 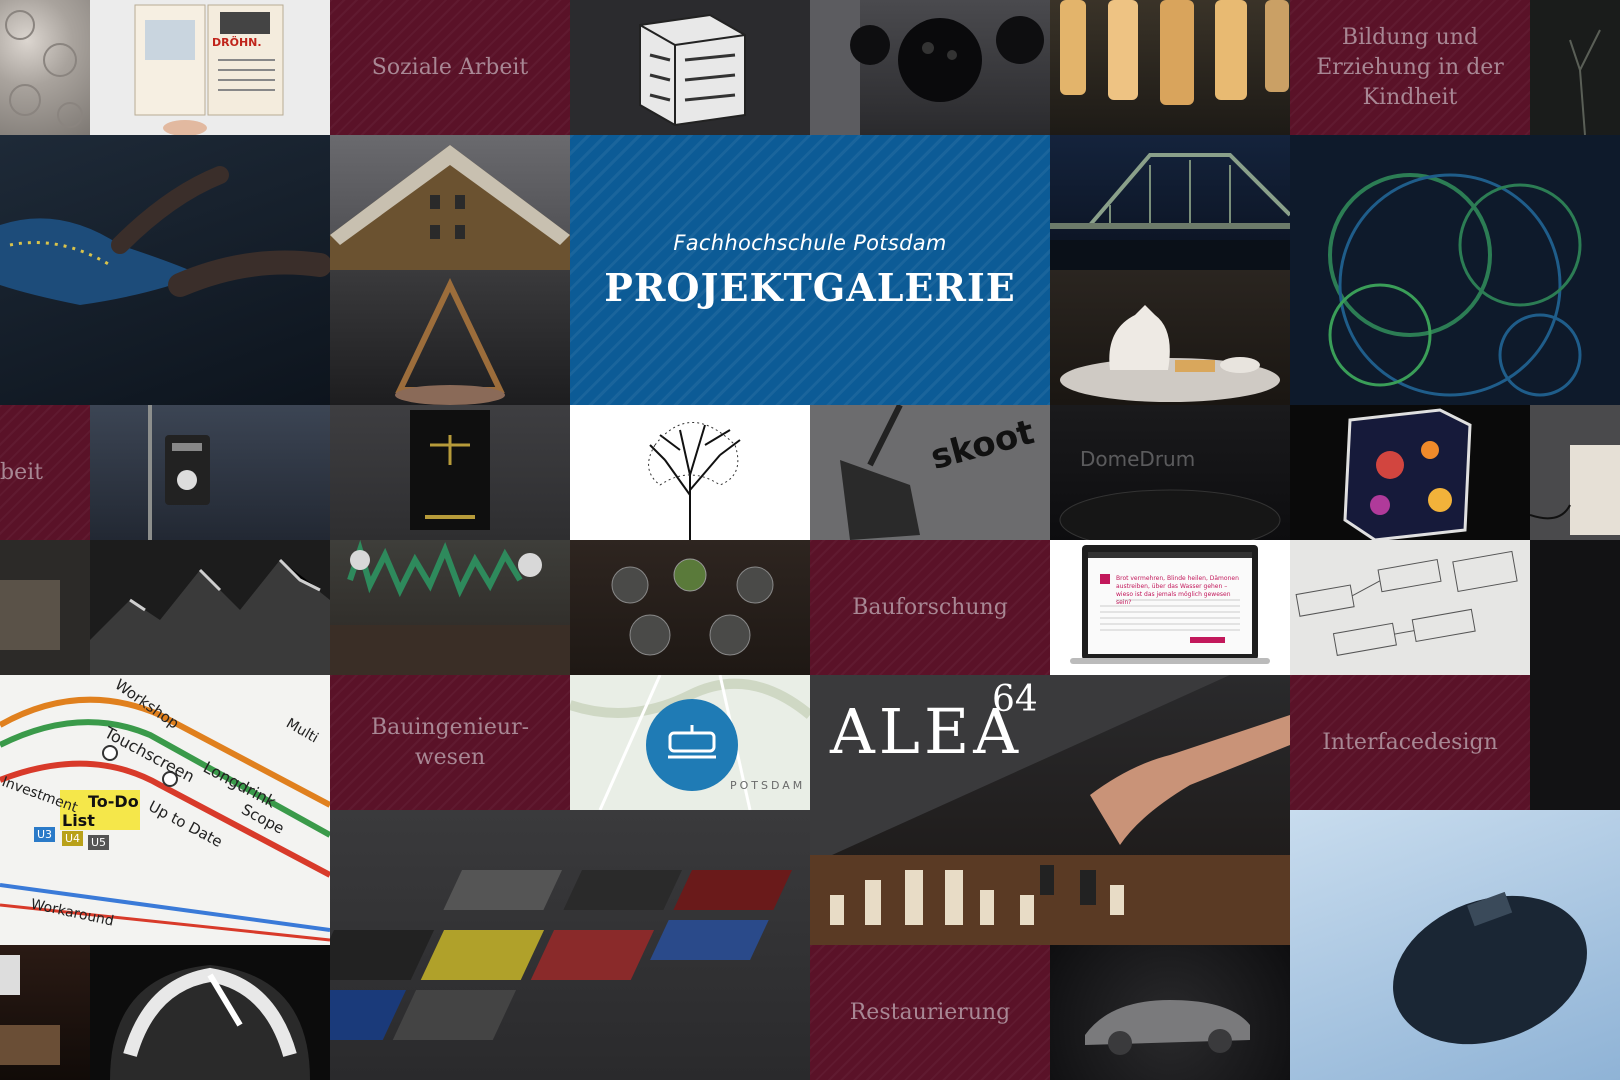 I want to click on category-restaurierung: Restaurierung, so click(x=930, y=1012).